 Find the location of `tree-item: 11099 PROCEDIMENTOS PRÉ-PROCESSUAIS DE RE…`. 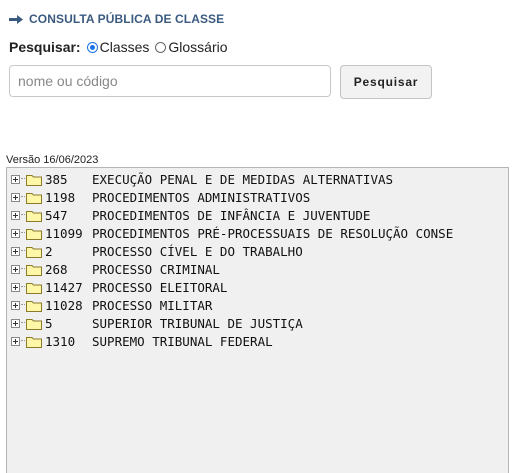

tree-item: 11099 PROCEDIMENTOS PRÉ-PROCESSUAIS DE RE… is located at coordinates (259, 233).